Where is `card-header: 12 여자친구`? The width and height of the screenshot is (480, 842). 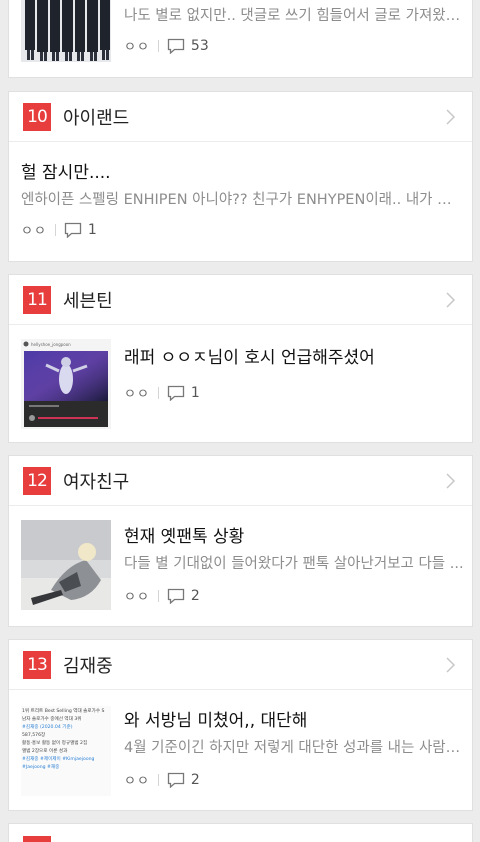 card-header: 12 여자친구 is located at coordinates (240, 481).